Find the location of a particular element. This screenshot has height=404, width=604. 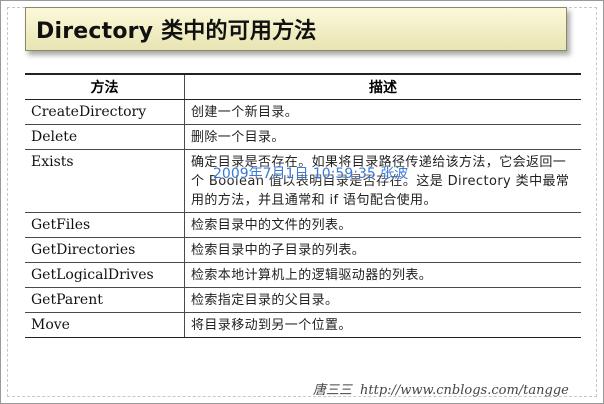

table-row: CreateDirectory 创建一个新目录。 is located at coordinates (303, 112).